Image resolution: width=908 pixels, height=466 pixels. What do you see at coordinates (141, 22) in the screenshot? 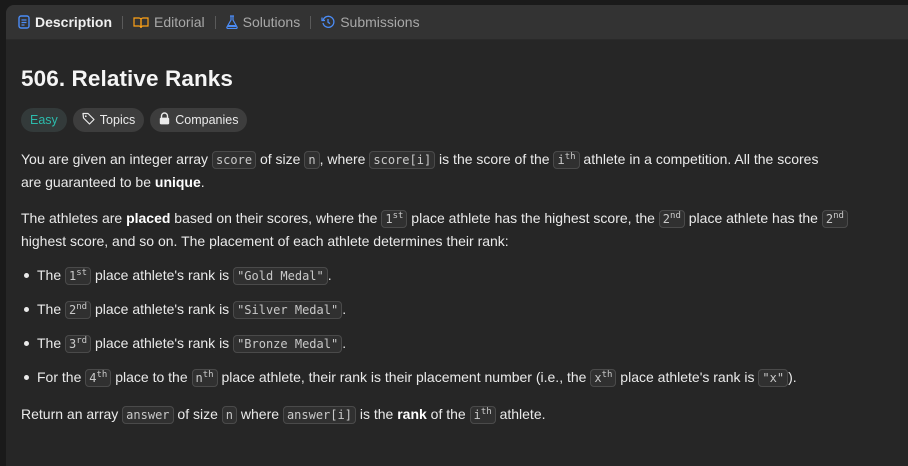
I see `book-icon` at bounding box center [141, 22].